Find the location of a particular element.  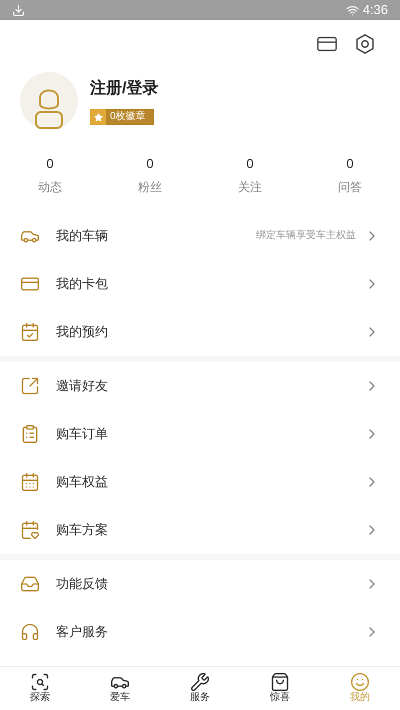

nav-tab: 服务 is located at coordinates (200, 688).